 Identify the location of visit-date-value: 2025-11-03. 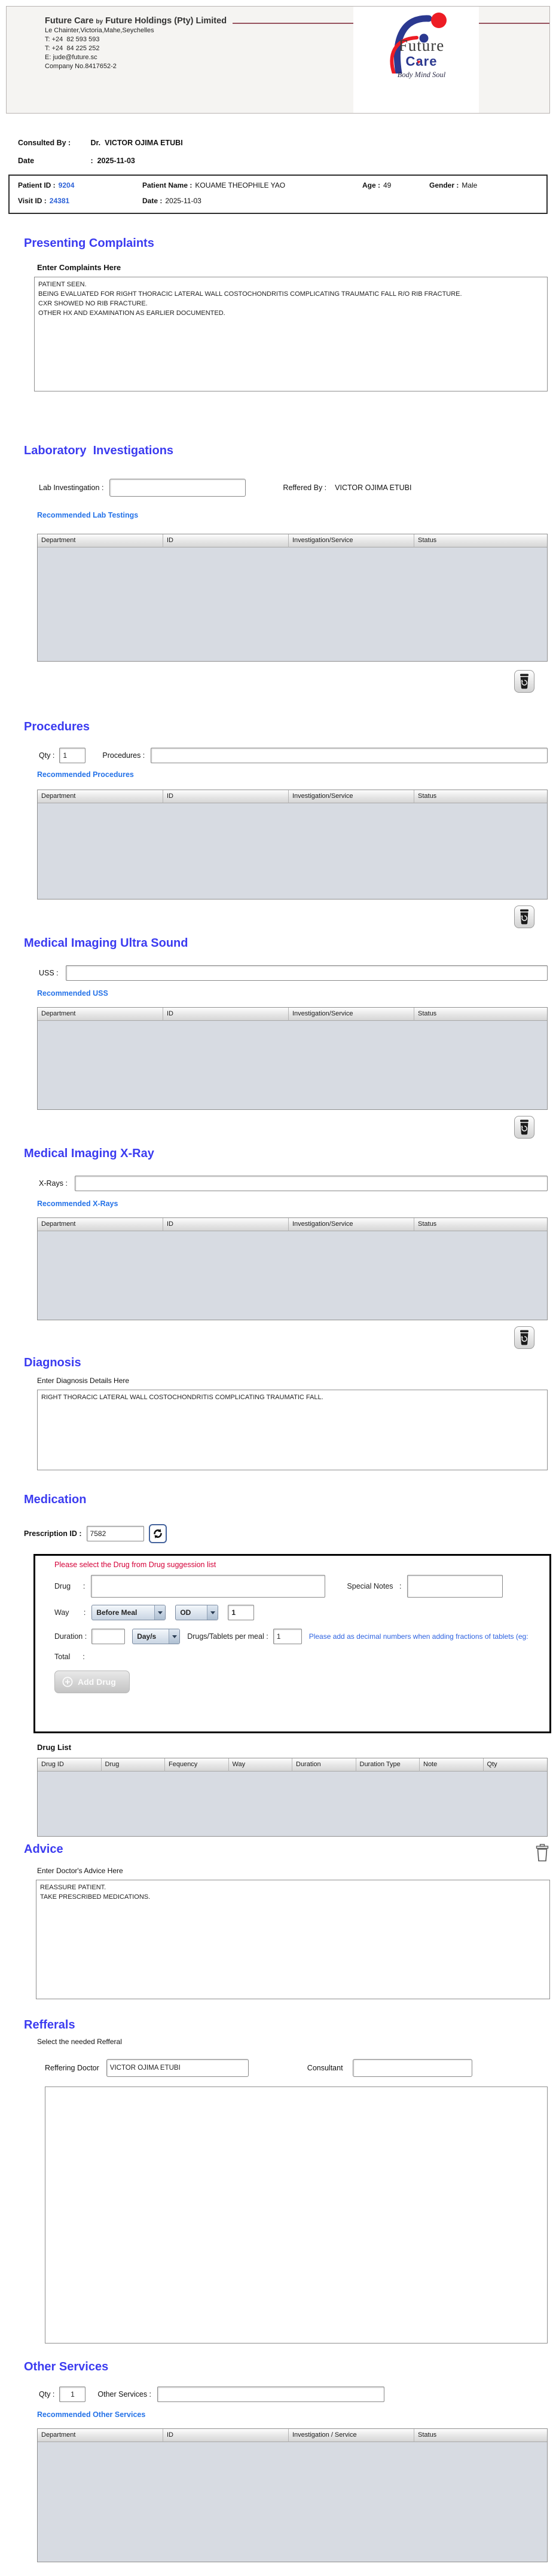
(183, 201).